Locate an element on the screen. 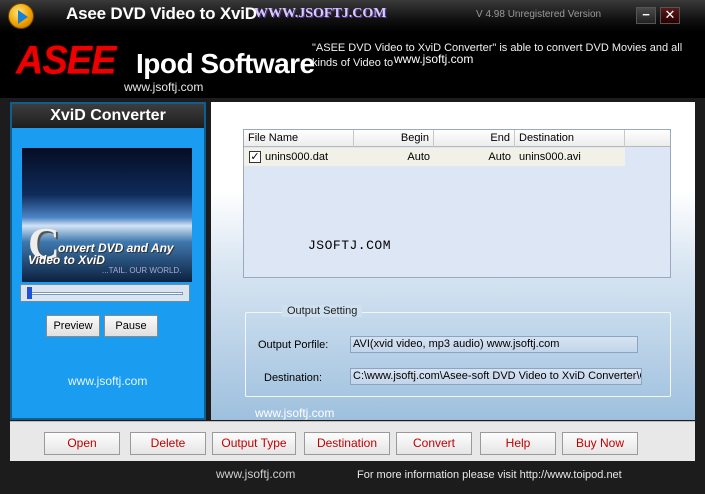 This screenshot has height=494, width=705. output-type-button: Output Type is located at coordinates (254, 443).